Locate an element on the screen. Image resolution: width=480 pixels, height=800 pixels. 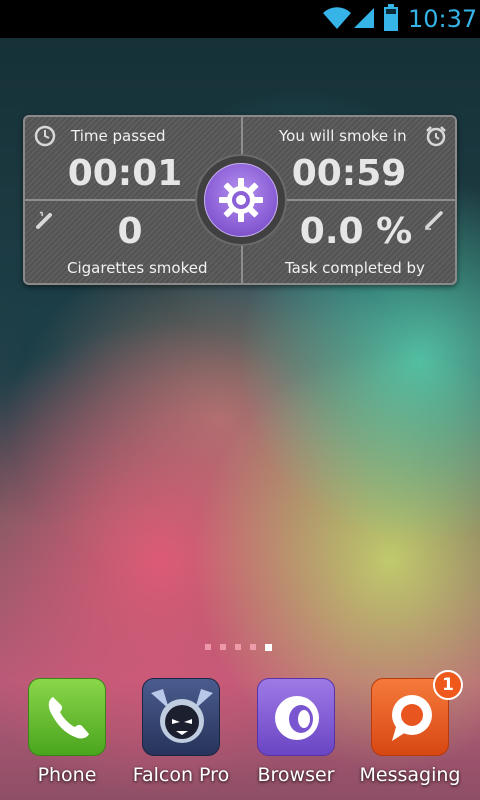
dock-app-browser: Browser is located at coordinates (296, 737).